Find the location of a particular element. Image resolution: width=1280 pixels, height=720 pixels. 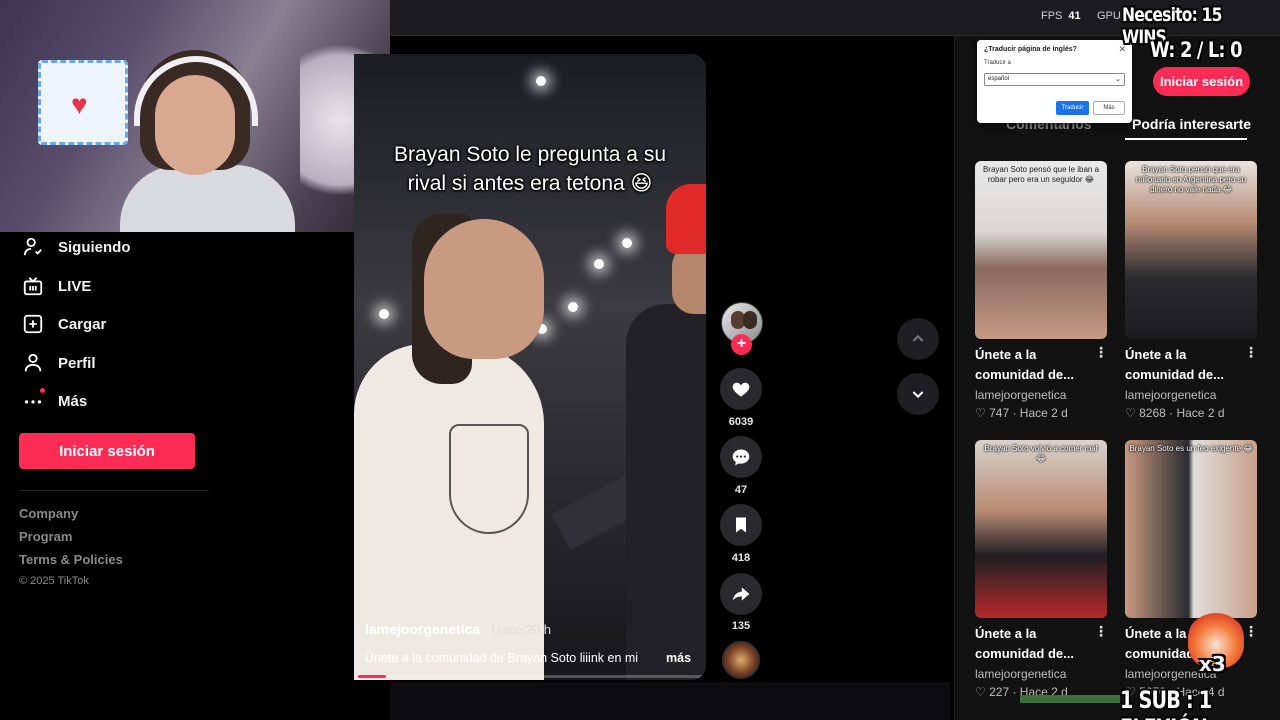

sidebar-item-upload: Cargar is located at coordinates (64, 324).